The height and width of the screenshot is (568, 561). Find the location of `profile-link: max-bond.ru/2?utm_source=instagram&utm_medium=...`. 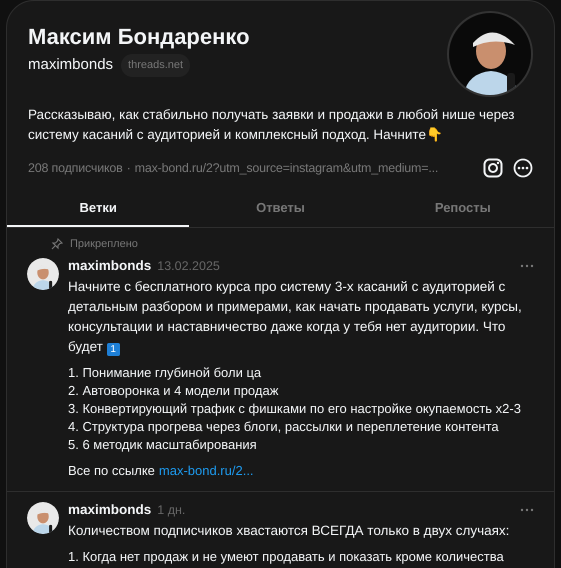

profile-link: max-bond.ru/2?utm_source=instagram&utm_medium=... is located at coordinates (286, 168).